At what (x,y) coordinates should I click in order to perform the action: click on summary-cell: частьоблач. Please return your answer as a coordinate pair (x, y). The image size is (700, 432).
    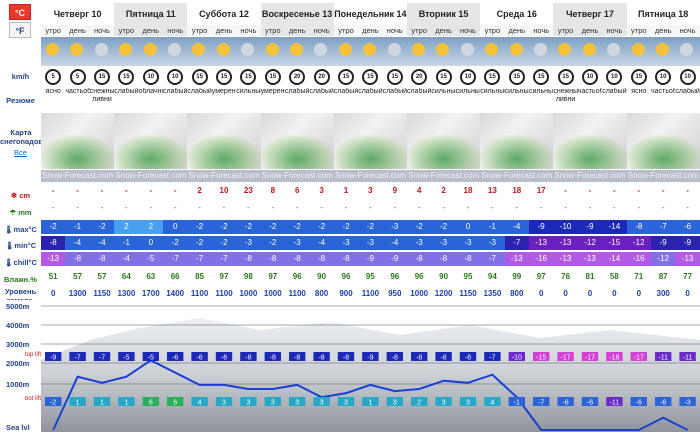
    Looking at the image, I should click on (77, 91).